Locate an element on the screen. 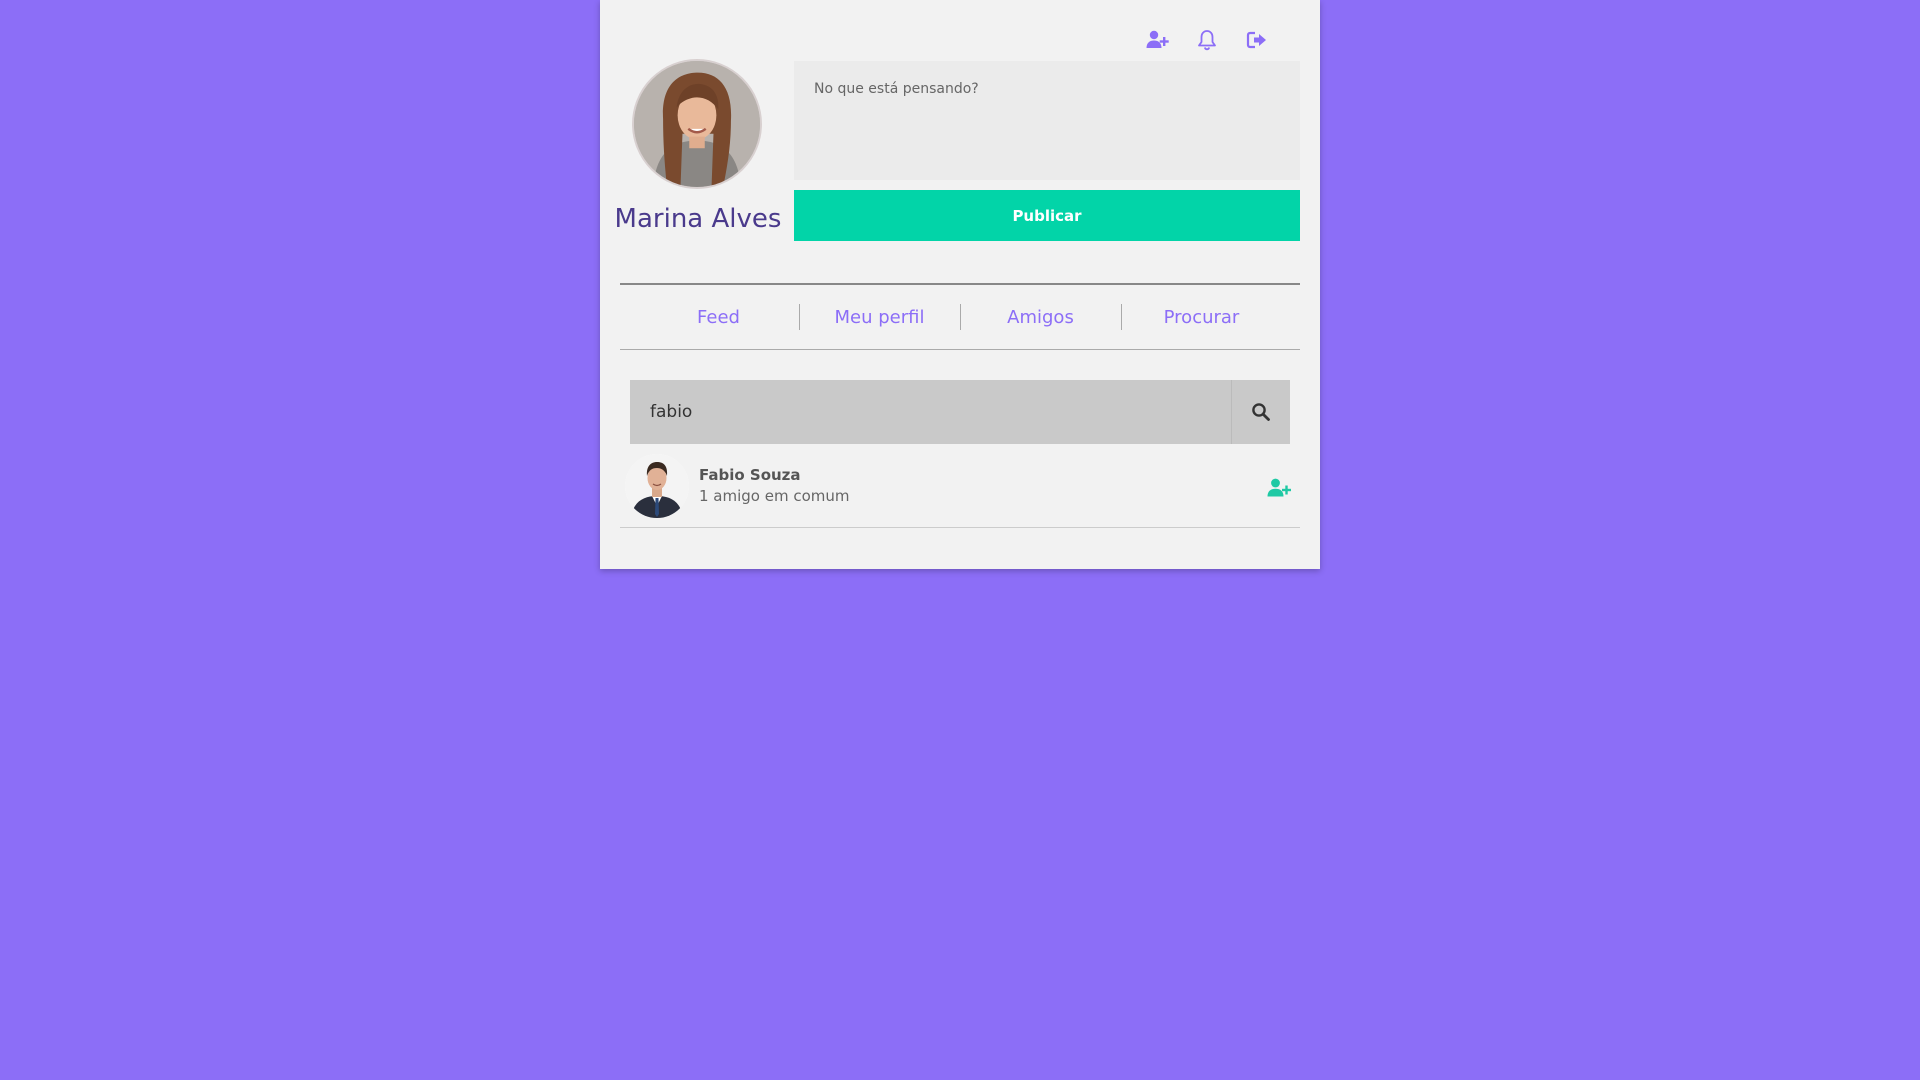 Image resolution: width=1920 pixels, height=1080 pixels. logout-button is located at coordinates (1257, 40).